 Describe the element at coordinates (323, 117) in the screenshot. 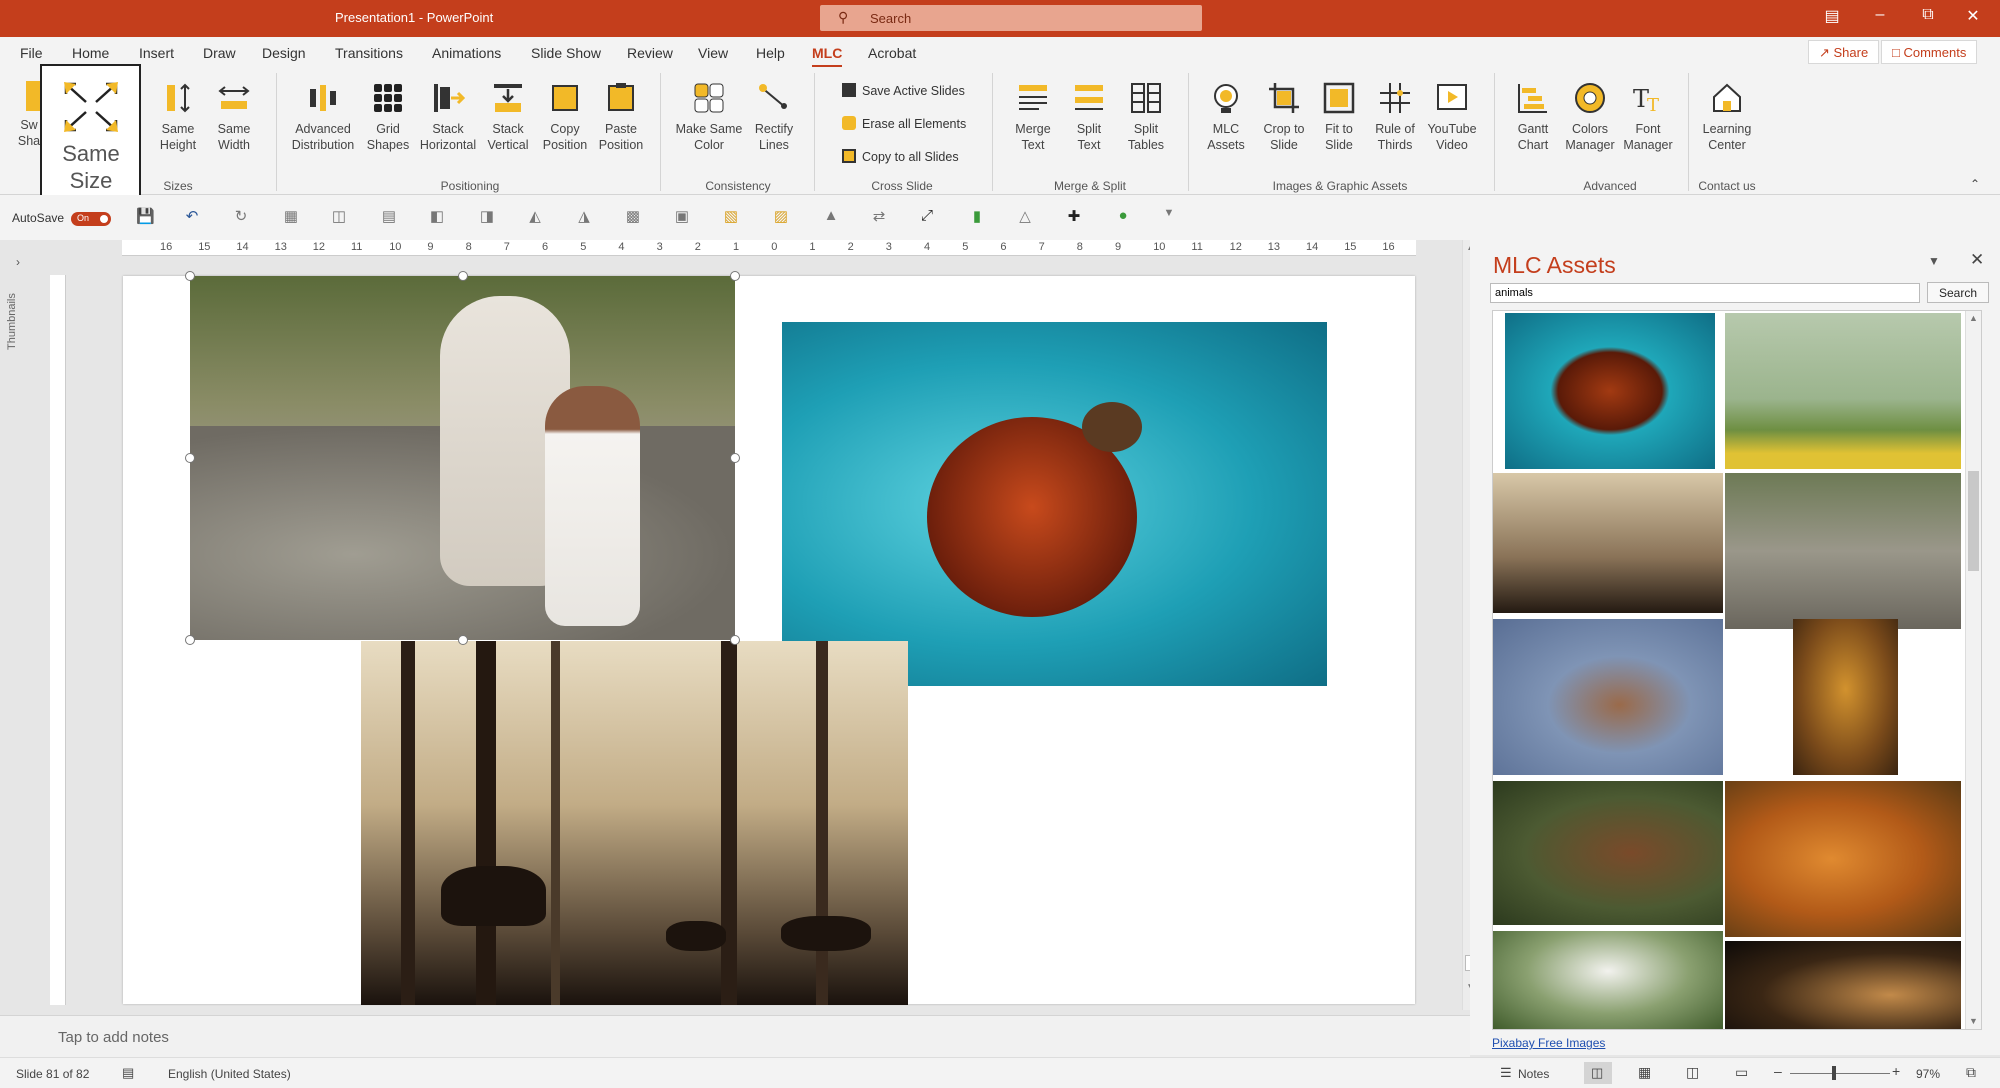

I see `advanced-distribution-button: Advanced Distribution` at that location.